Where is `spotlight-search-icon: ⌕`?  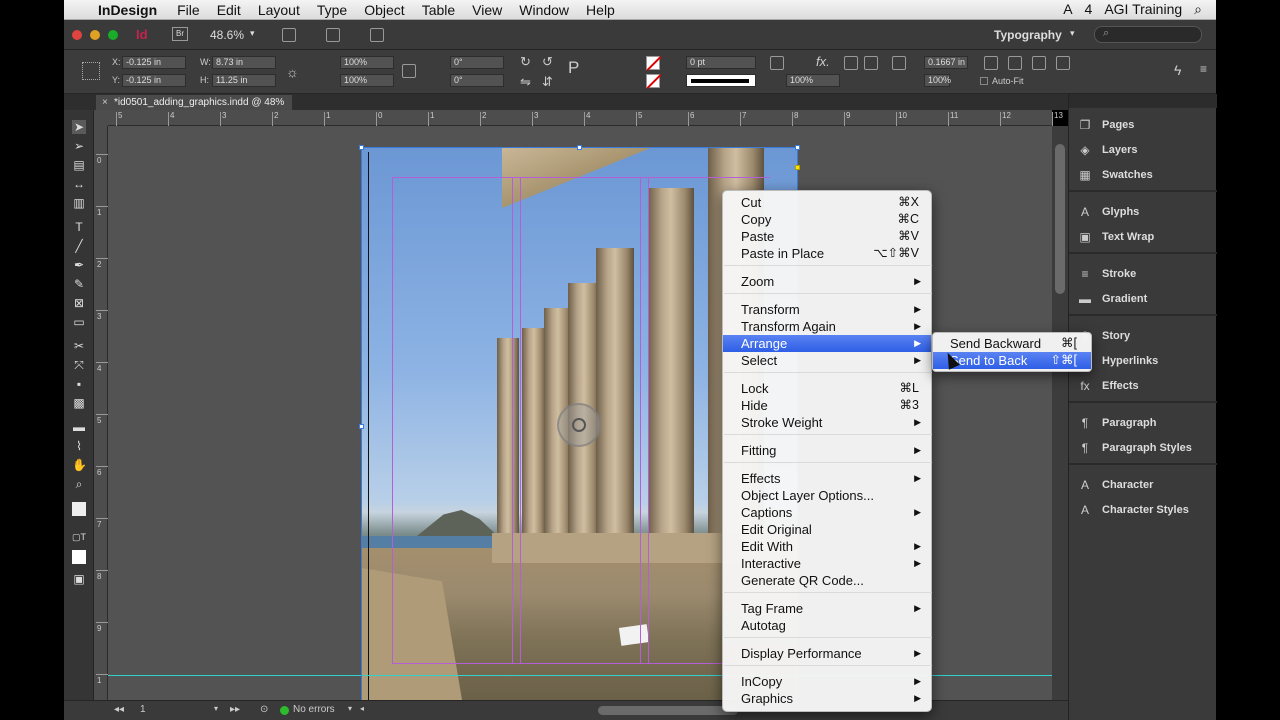 spotlight-search-icon: ⌕ is located at coordinates (1198, 9).